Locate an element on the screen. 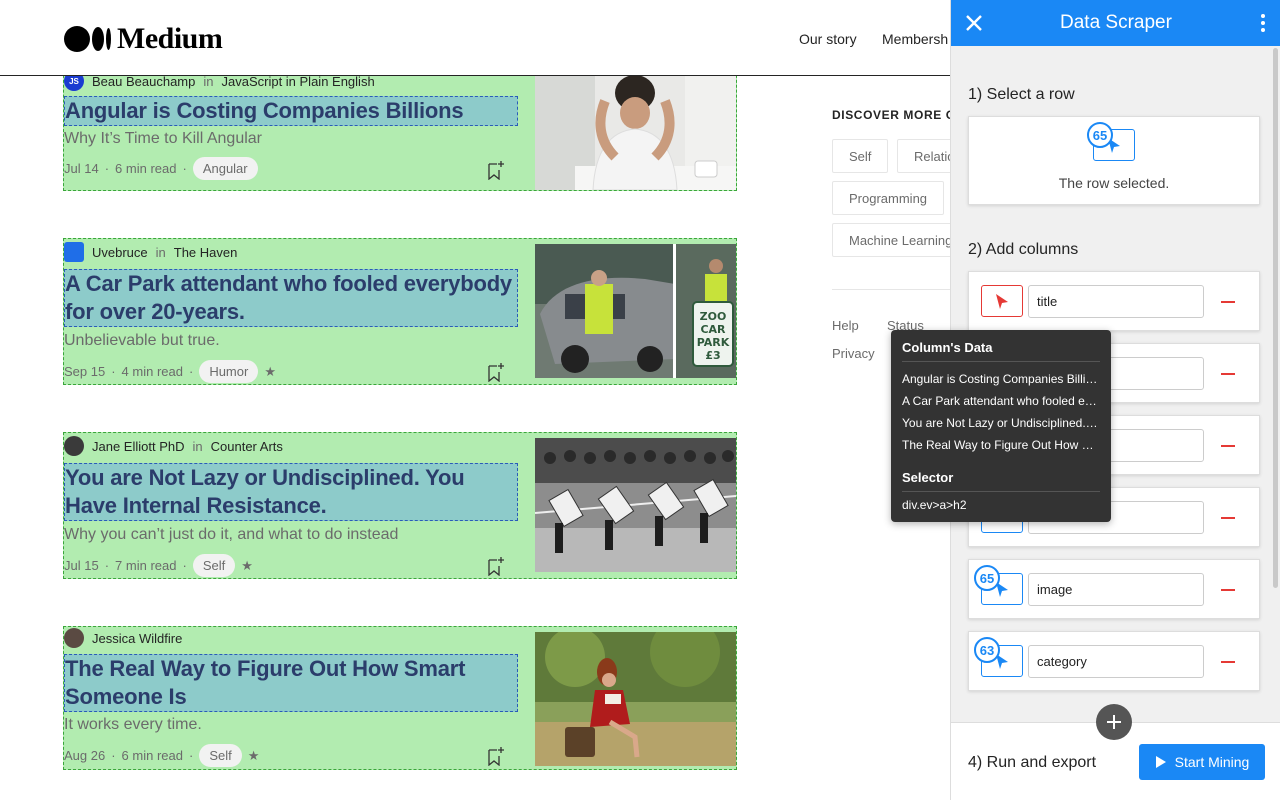 This screenshot has width=1280, height=800. nav-our-story: Our story is located at coordinates (828, 39).